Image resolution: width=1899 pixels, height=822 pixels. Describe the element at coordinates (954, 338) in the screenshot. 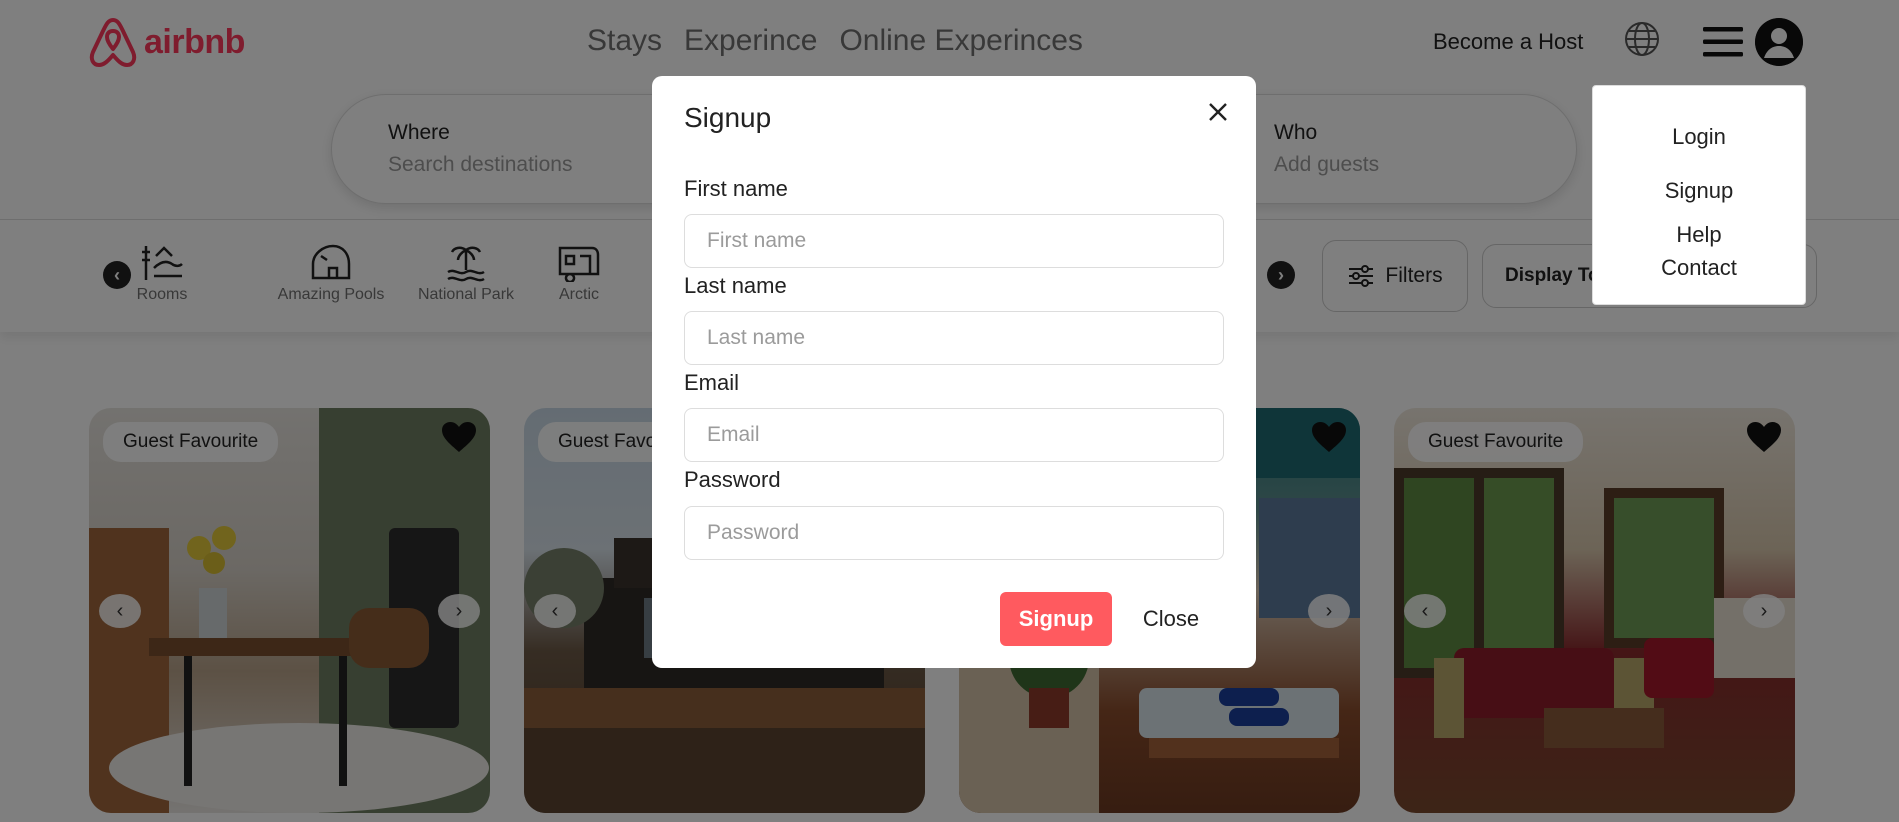

I see `last-name-input` at that location.